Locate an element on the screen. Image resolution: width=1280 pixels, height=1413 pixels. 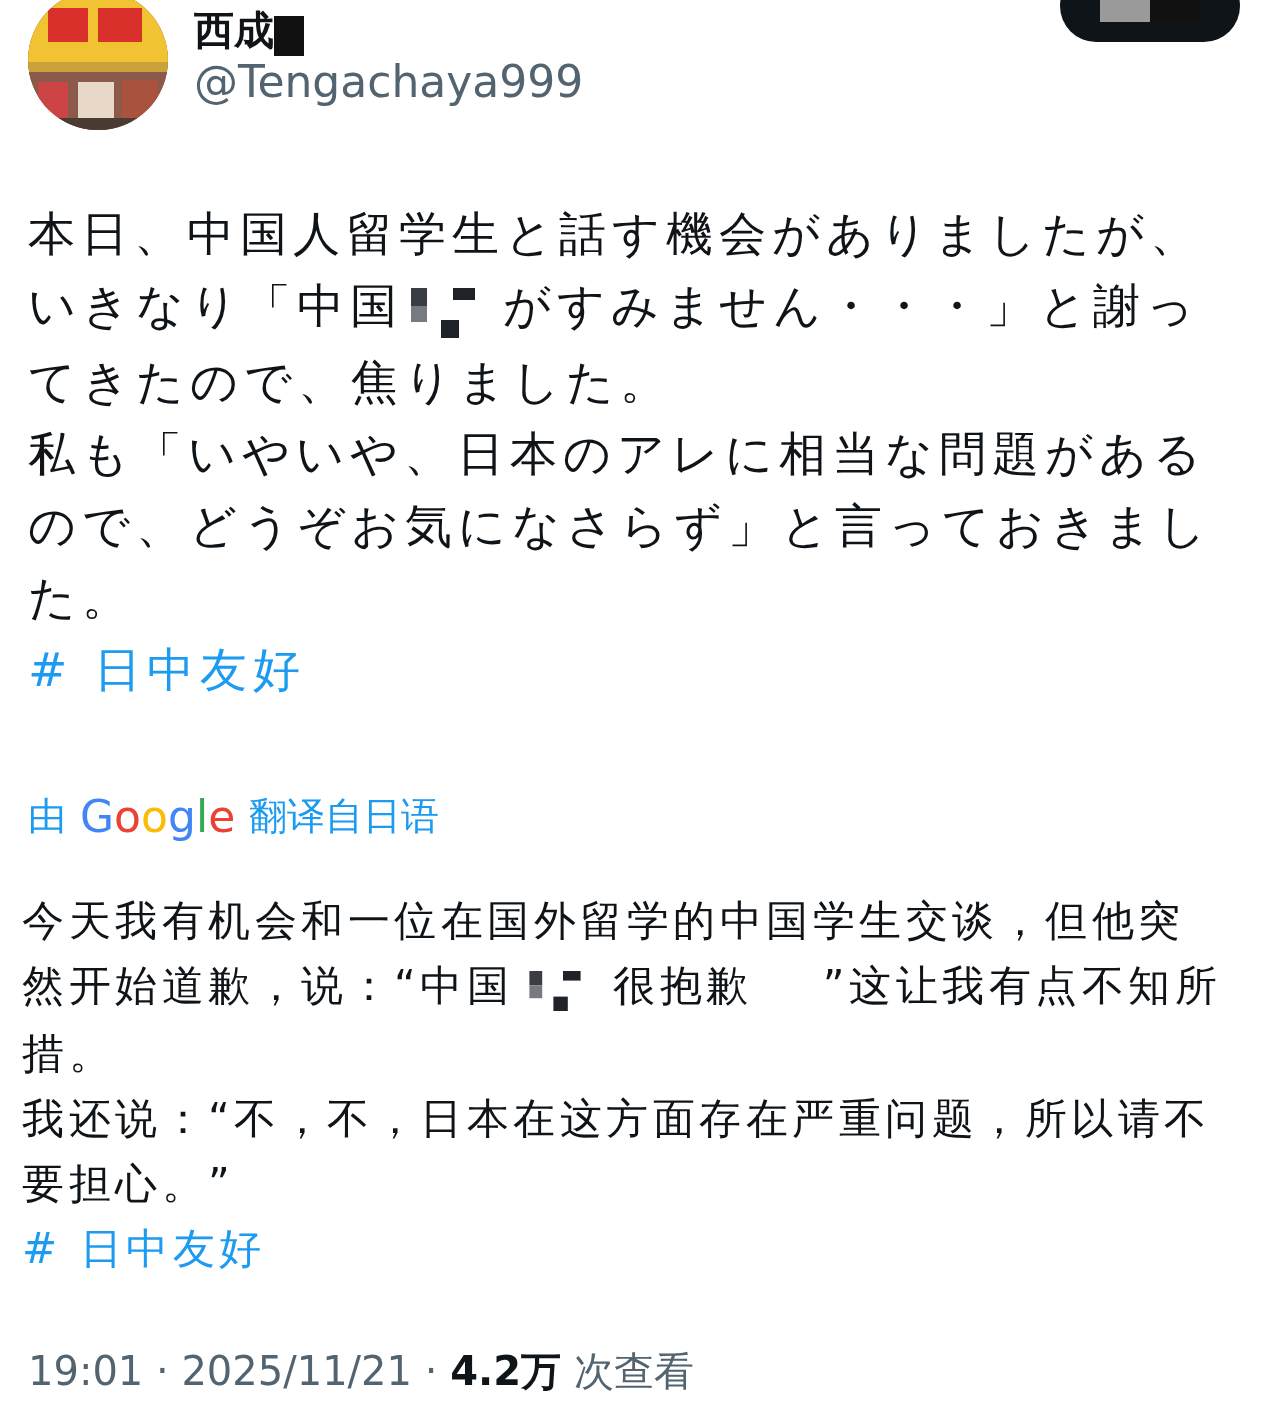
post-text: がすみません・・・」と謝っ is located at coordinates (851, 305).